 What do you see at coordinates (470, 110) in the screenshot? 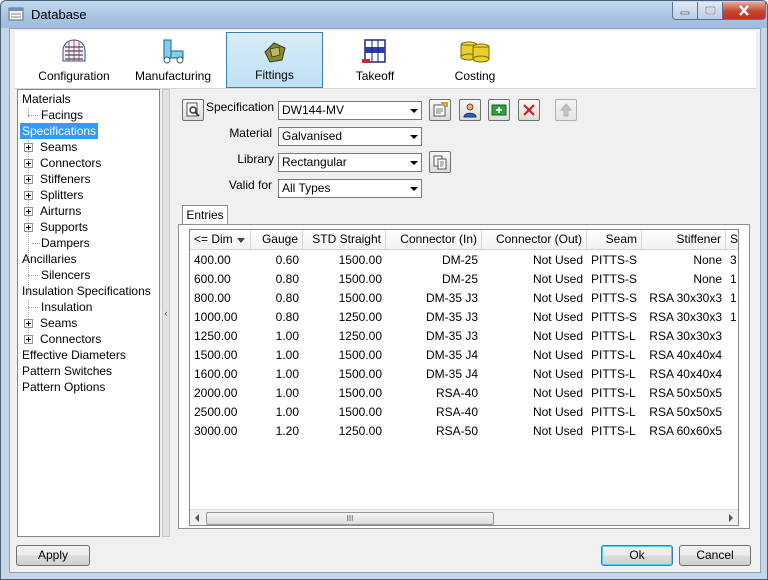
I see `user-button` at bounding box center [470, 110].